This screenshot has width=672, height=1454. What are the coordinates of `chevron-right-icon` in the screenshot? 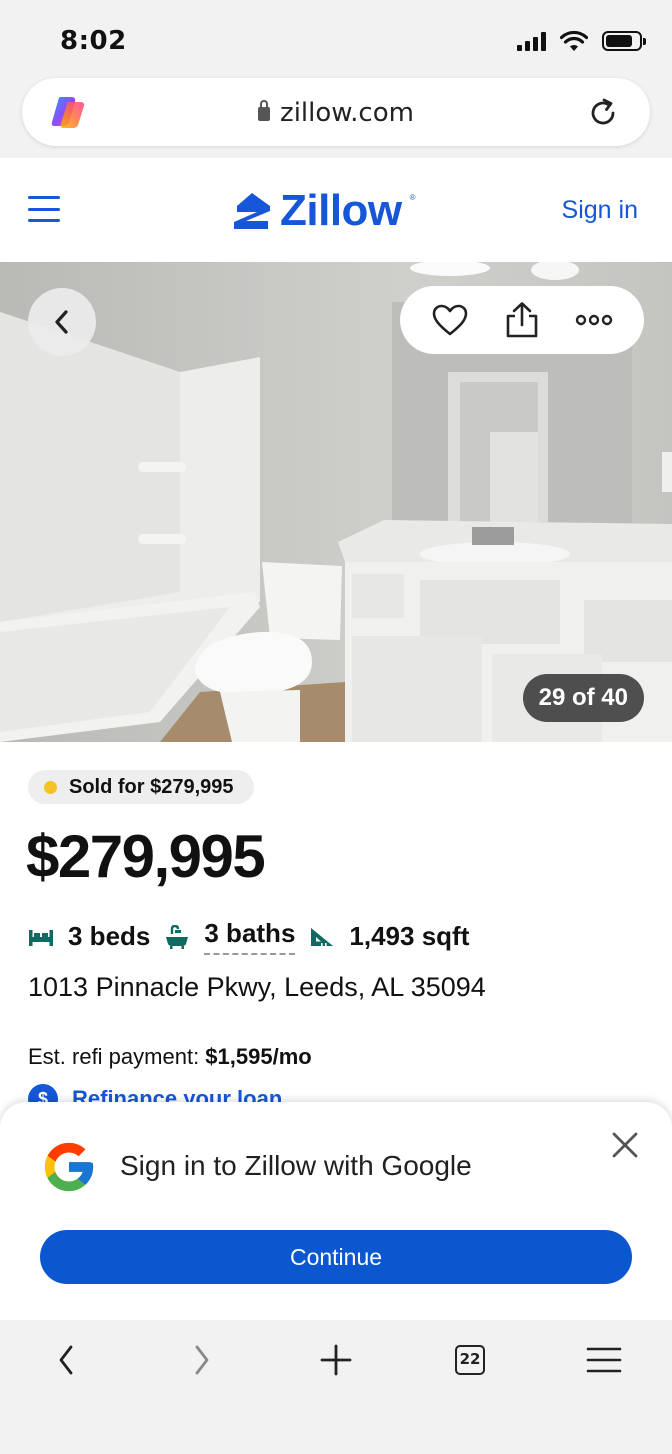 It's located at (202, 1360).